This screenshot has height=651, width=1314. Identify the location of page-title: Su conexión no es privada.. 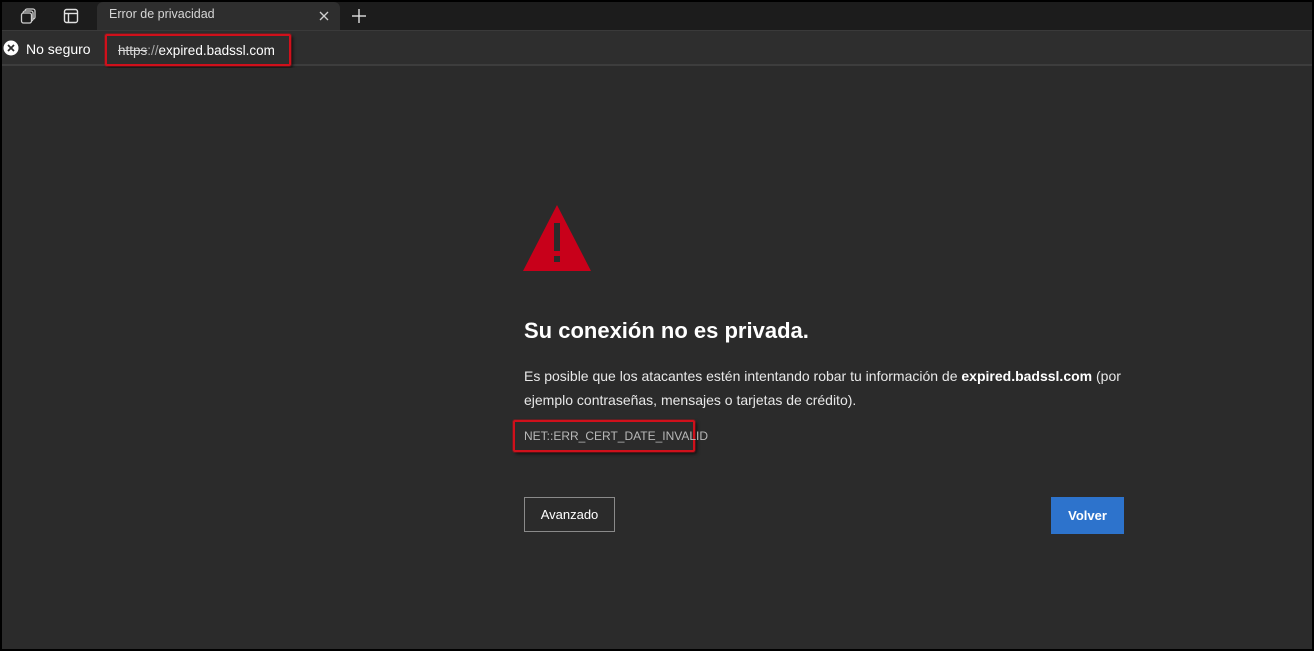
(666, 330).